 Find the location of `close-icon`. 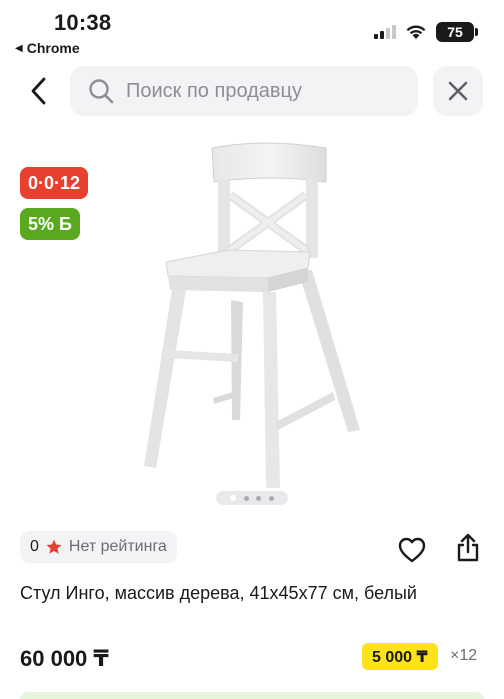

close-icon is located at coordinates (458, 91).